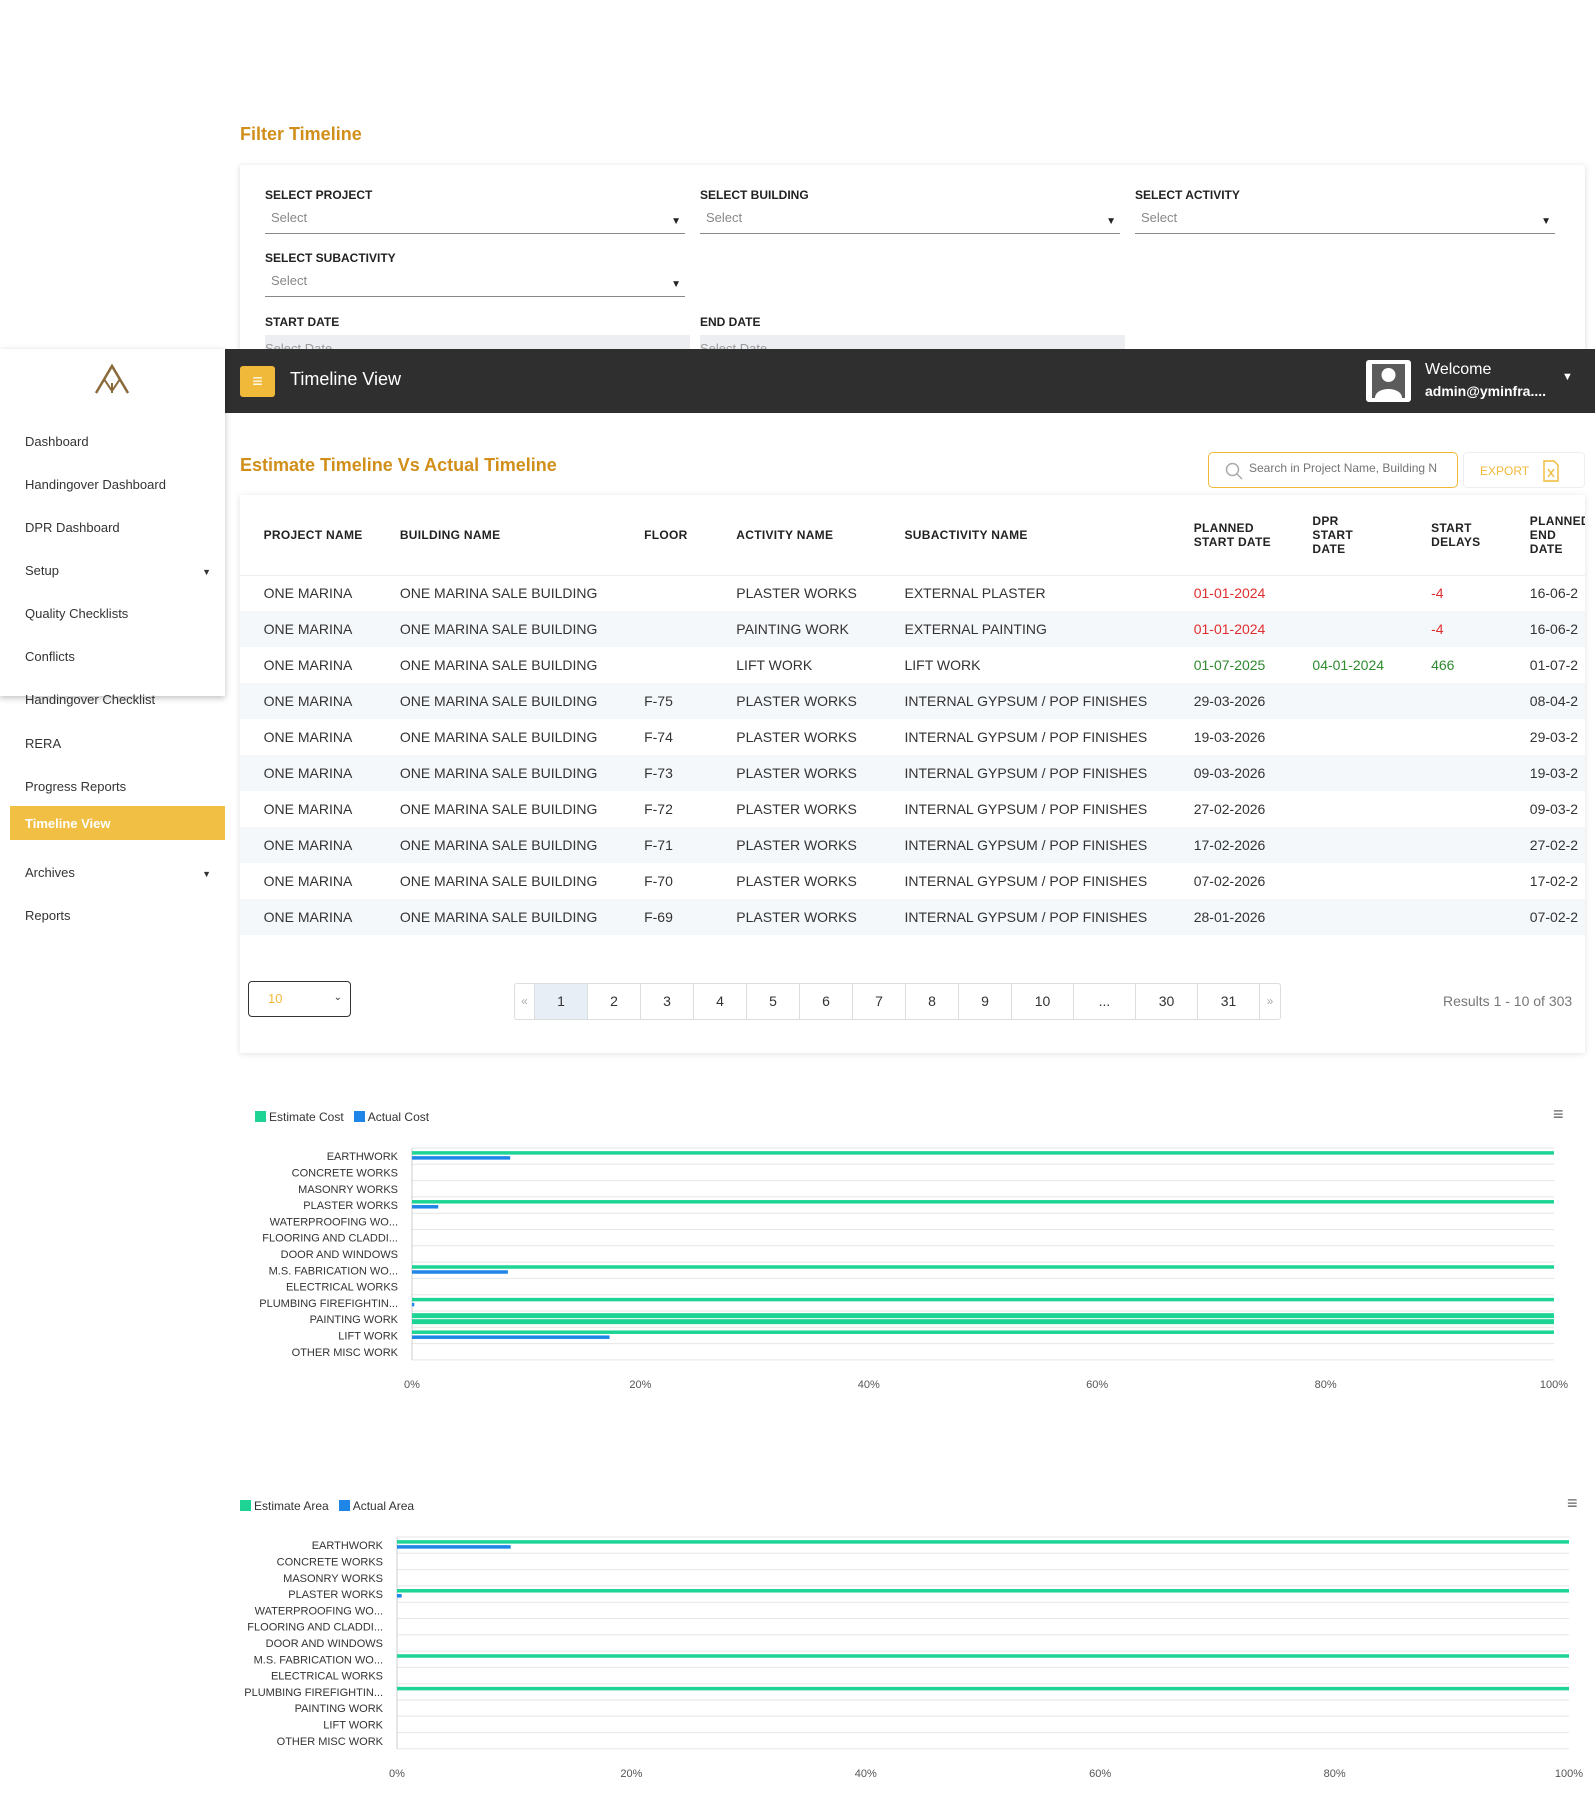 This screenshot has width=1595, height=1814. Describe the element at coordinates (525, 1001) in the screenshot. I see `page-prev-button: «` at that location.